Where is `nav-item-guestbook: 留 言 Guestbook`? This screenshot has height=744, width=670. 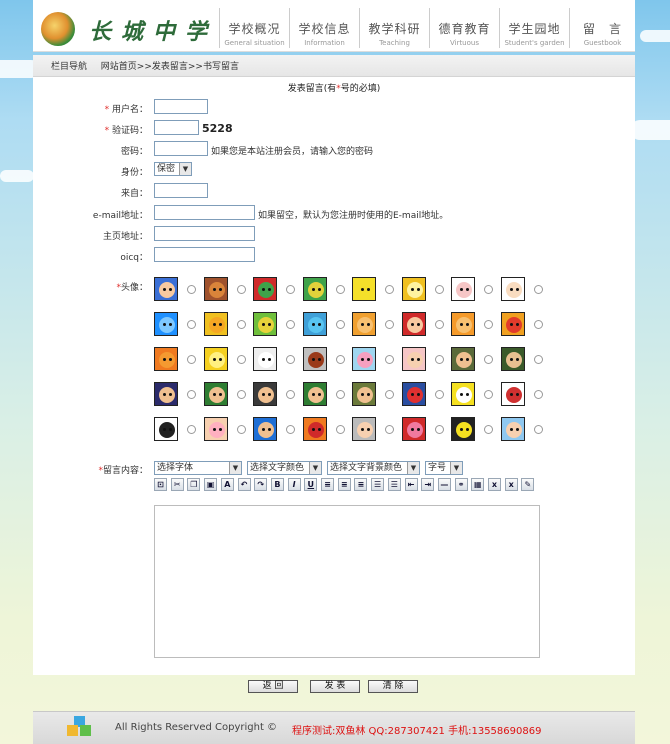 nav-item-guestbook: 留 言 Guestbook is located at coordinates (602, 28).